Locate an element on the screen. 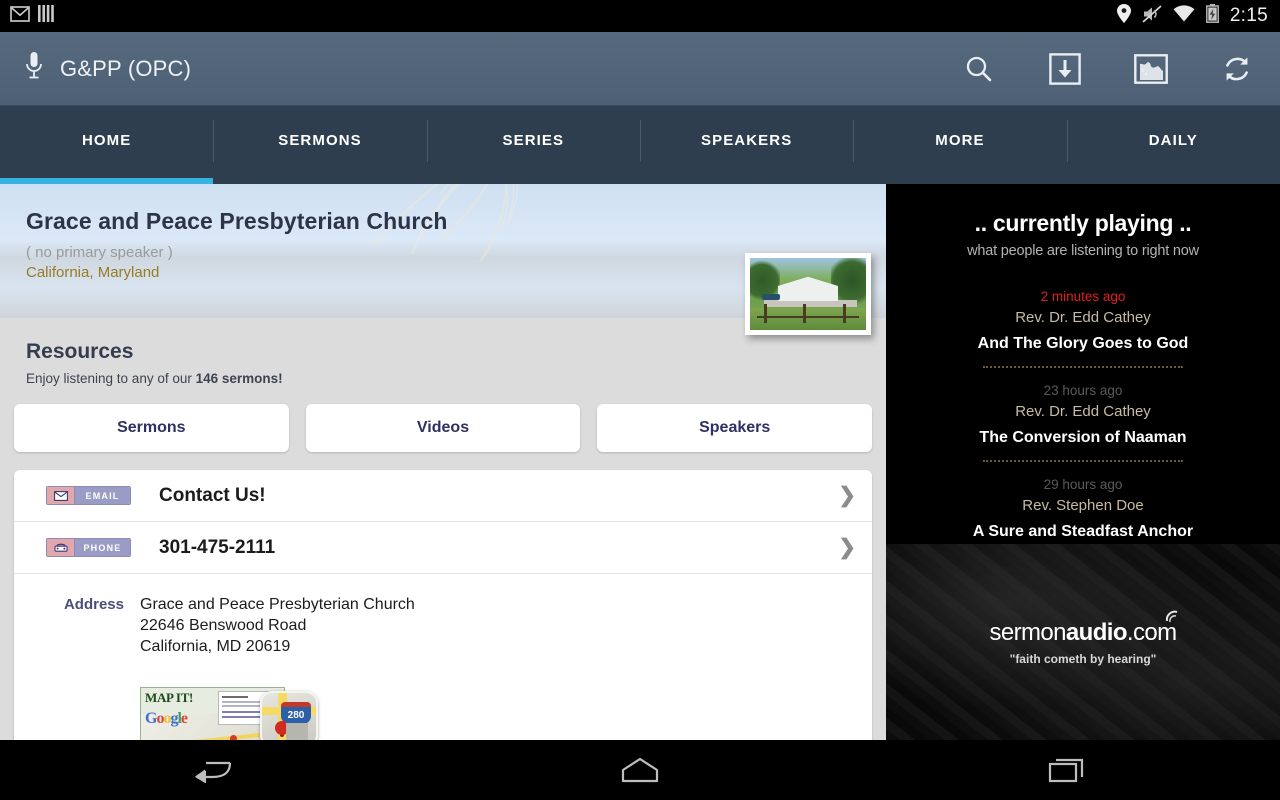 The image size is (1280, 800). button-label: Sermons is located at coordinates (151, 427).